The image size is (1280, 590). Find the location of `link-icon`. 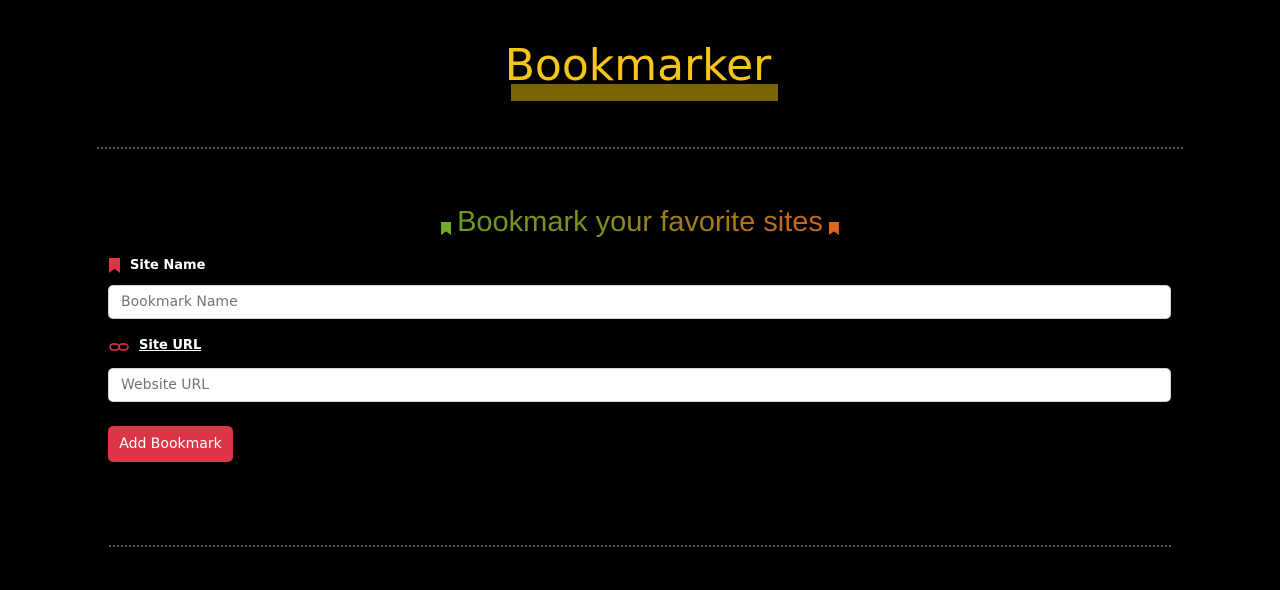

link-icon is located at coordinates (119, 346).